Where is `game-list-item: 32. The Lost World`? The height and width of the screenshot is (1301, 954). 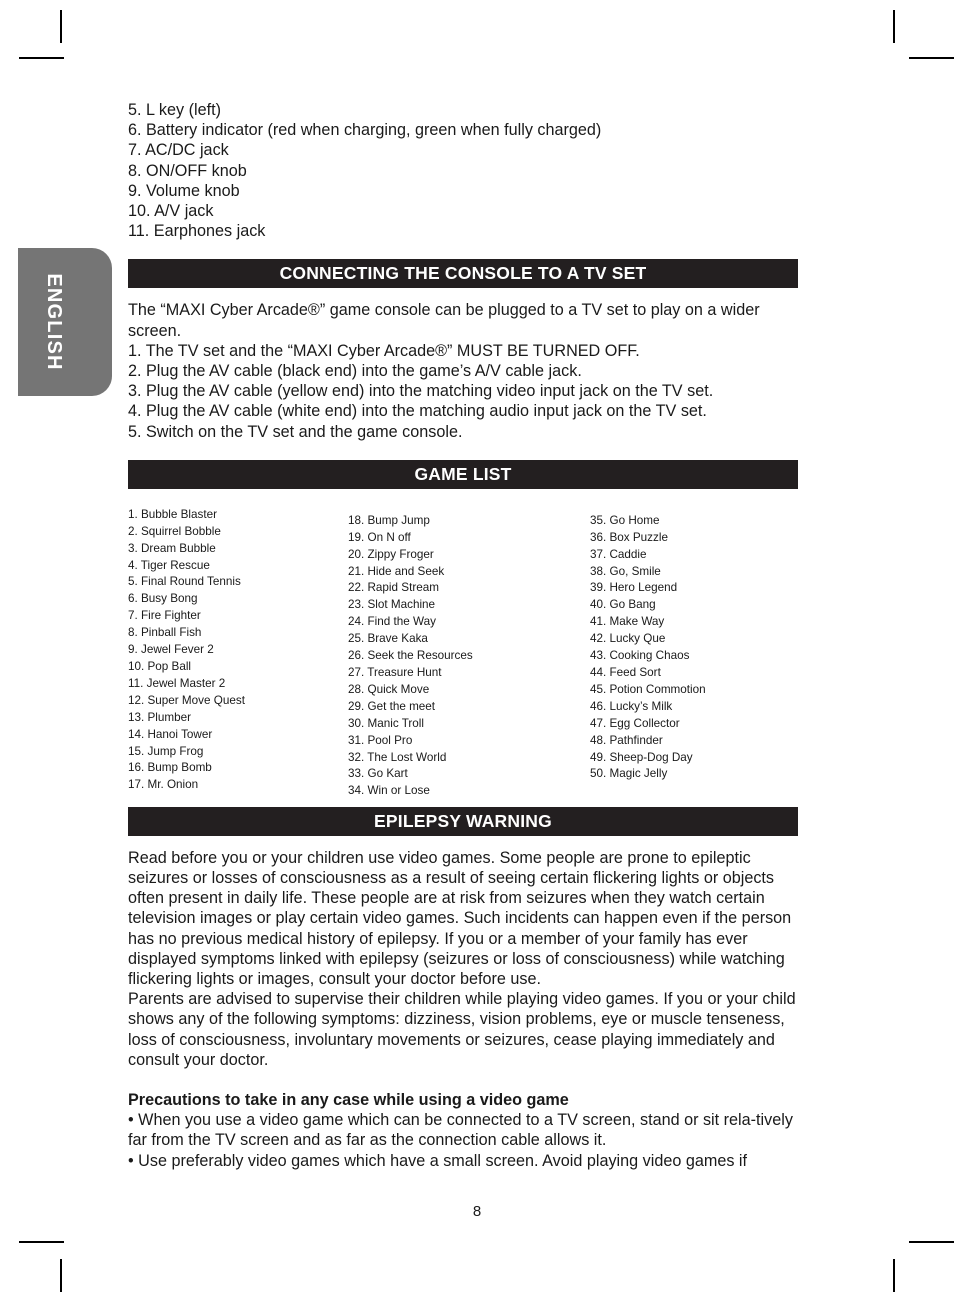 game-list-item: 32. The Lost World is located at coordinates (397, 757).